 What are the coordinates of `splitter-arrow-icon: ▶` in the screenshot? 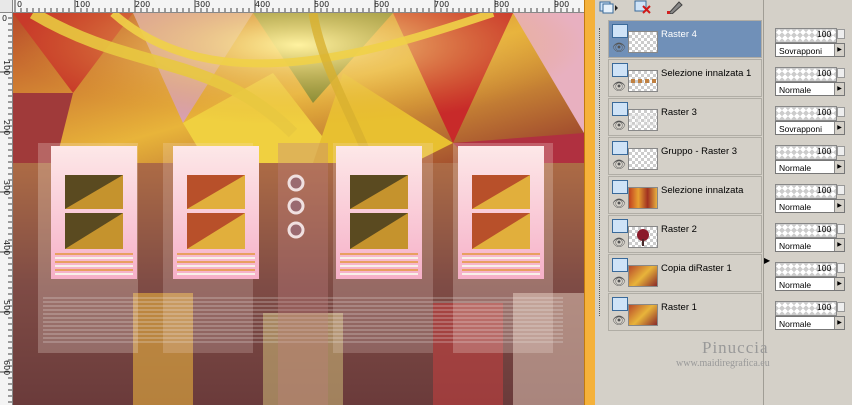 It's located at (767, 260).